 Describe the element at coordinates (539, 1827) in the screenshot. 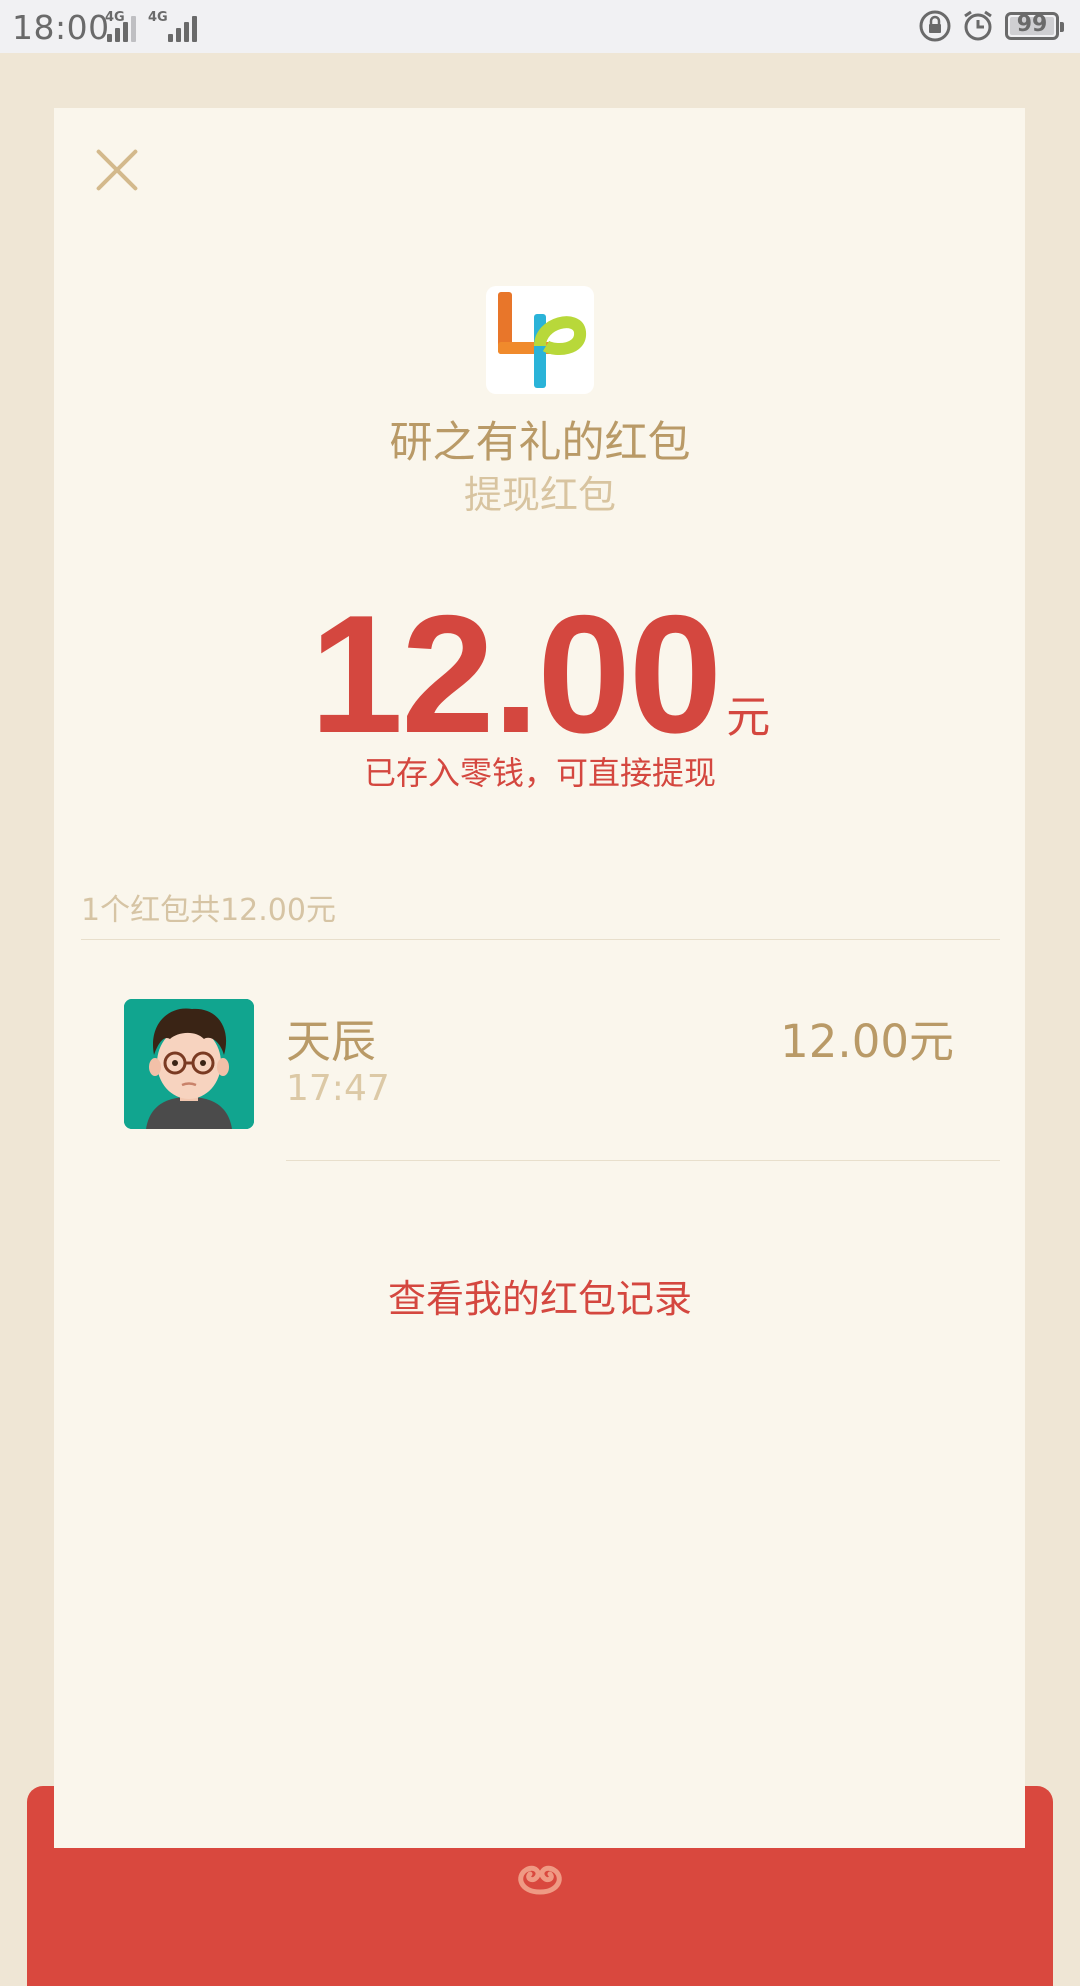

I see `card-torn-edge` at that location.